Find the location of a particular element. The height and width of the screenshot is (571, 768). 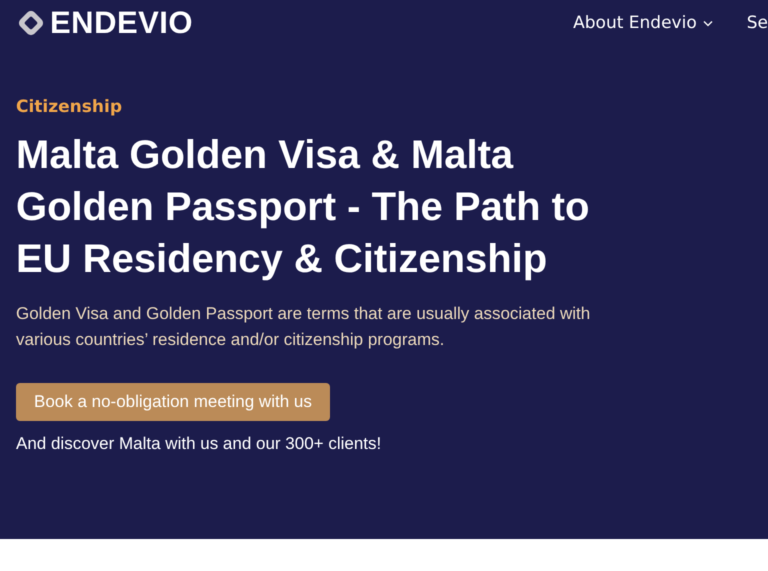

logo-text: ENDEVIO is located at coordinates (122, 23).